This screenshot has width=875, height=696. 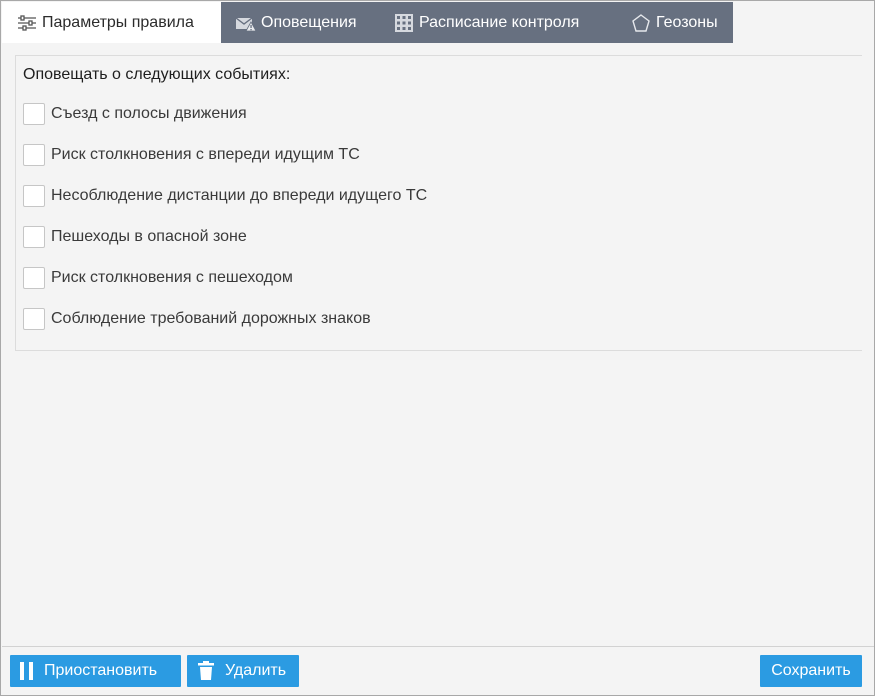 What do you see at coordinates (149, 113) in the screenshot?
I see `option-label: Съезд с полосы движения` at bounding box center [149, 113].